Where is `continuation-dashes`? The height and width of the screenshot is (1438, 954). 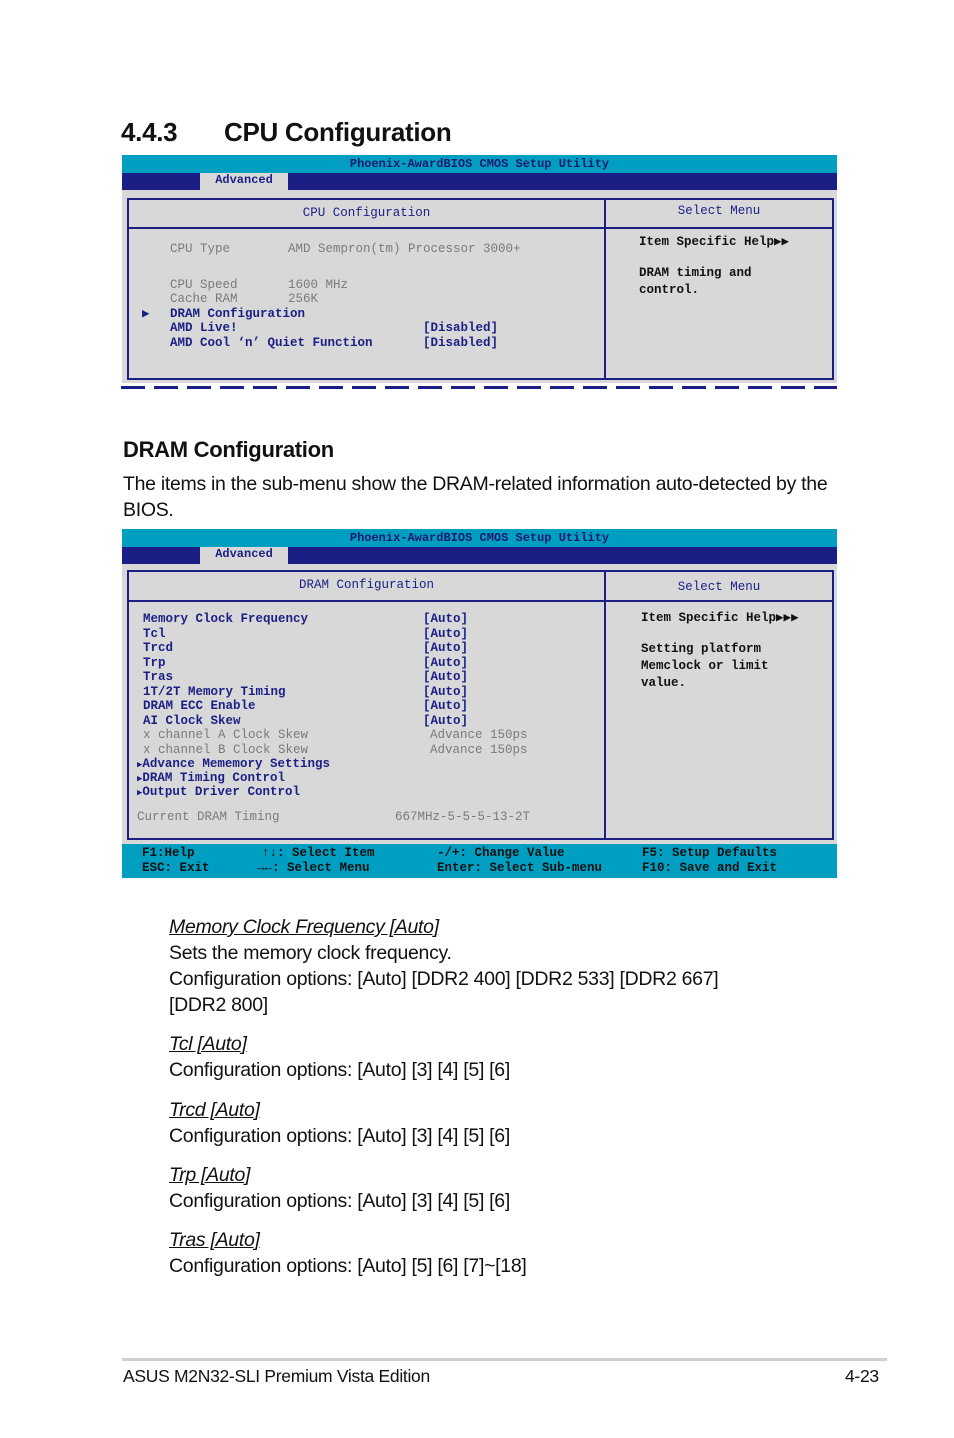 continuation-dashes is located at coordinates (479, 387).